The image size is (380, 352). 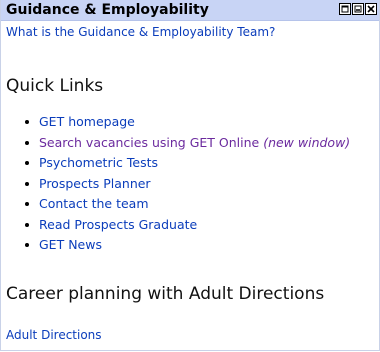 What do you see at coordinates (98, 162) in the screenshot?
I see `psychometric-tests-link: Psychometric Tests` at bounding box center [98, 162].